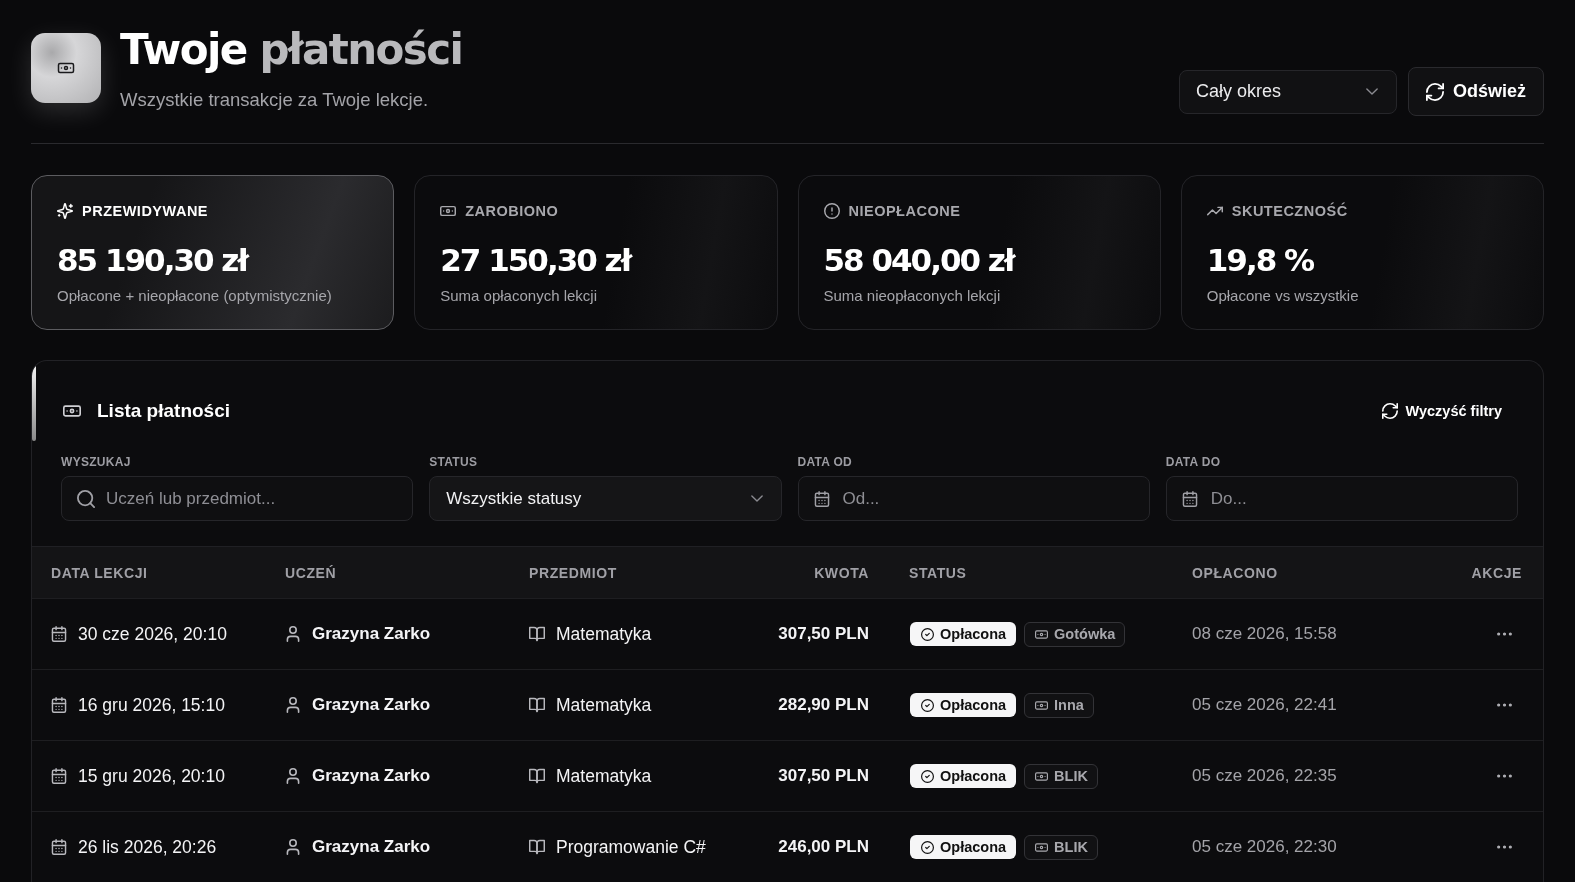 This screenshot has height=882, width=1575. What do you see at coordinates (1193, 462) in the screenshot?
I see `filter-label: DATA DO` at bounding box center [1193, 462].